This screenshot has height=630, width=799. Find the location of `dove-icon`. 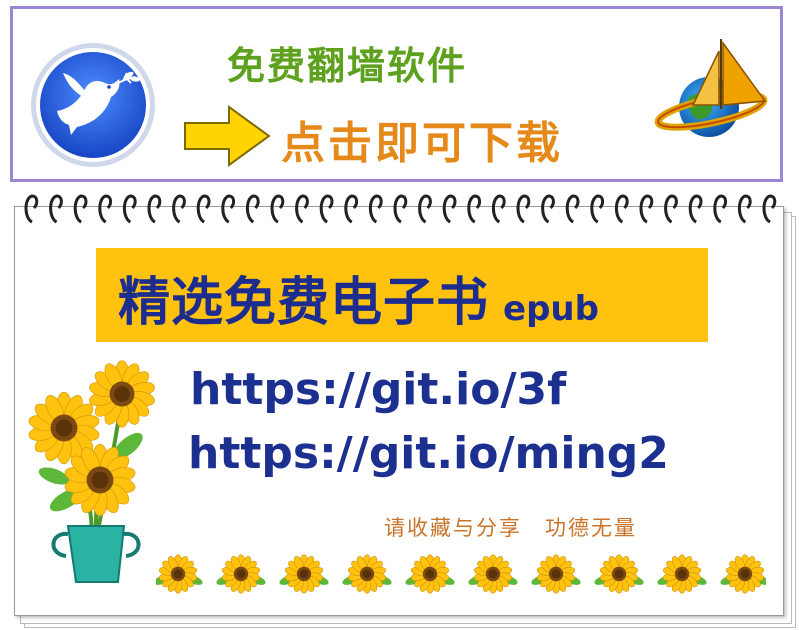

dove-icon is located at coordinates (93, 105).